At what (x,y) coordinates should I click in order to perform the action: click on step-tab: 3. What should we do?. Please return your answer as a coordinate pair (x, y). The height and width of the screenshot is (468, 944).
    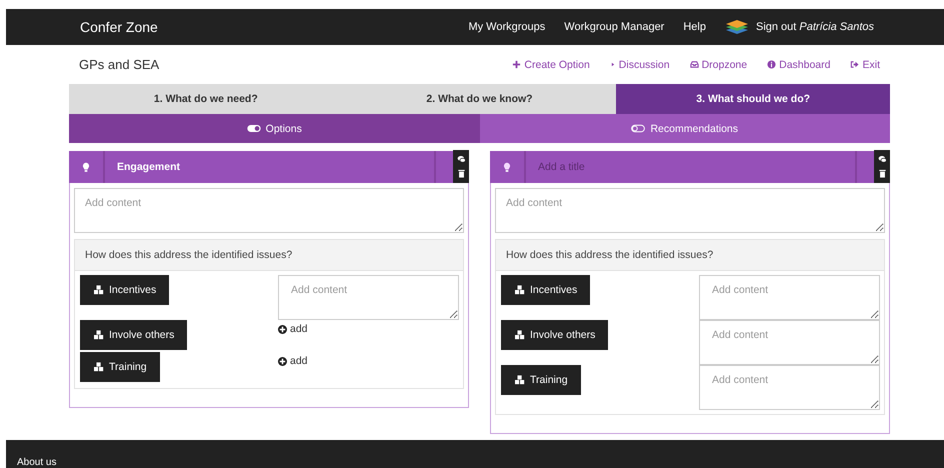
    Looking at the image, I should click on (753, 99).